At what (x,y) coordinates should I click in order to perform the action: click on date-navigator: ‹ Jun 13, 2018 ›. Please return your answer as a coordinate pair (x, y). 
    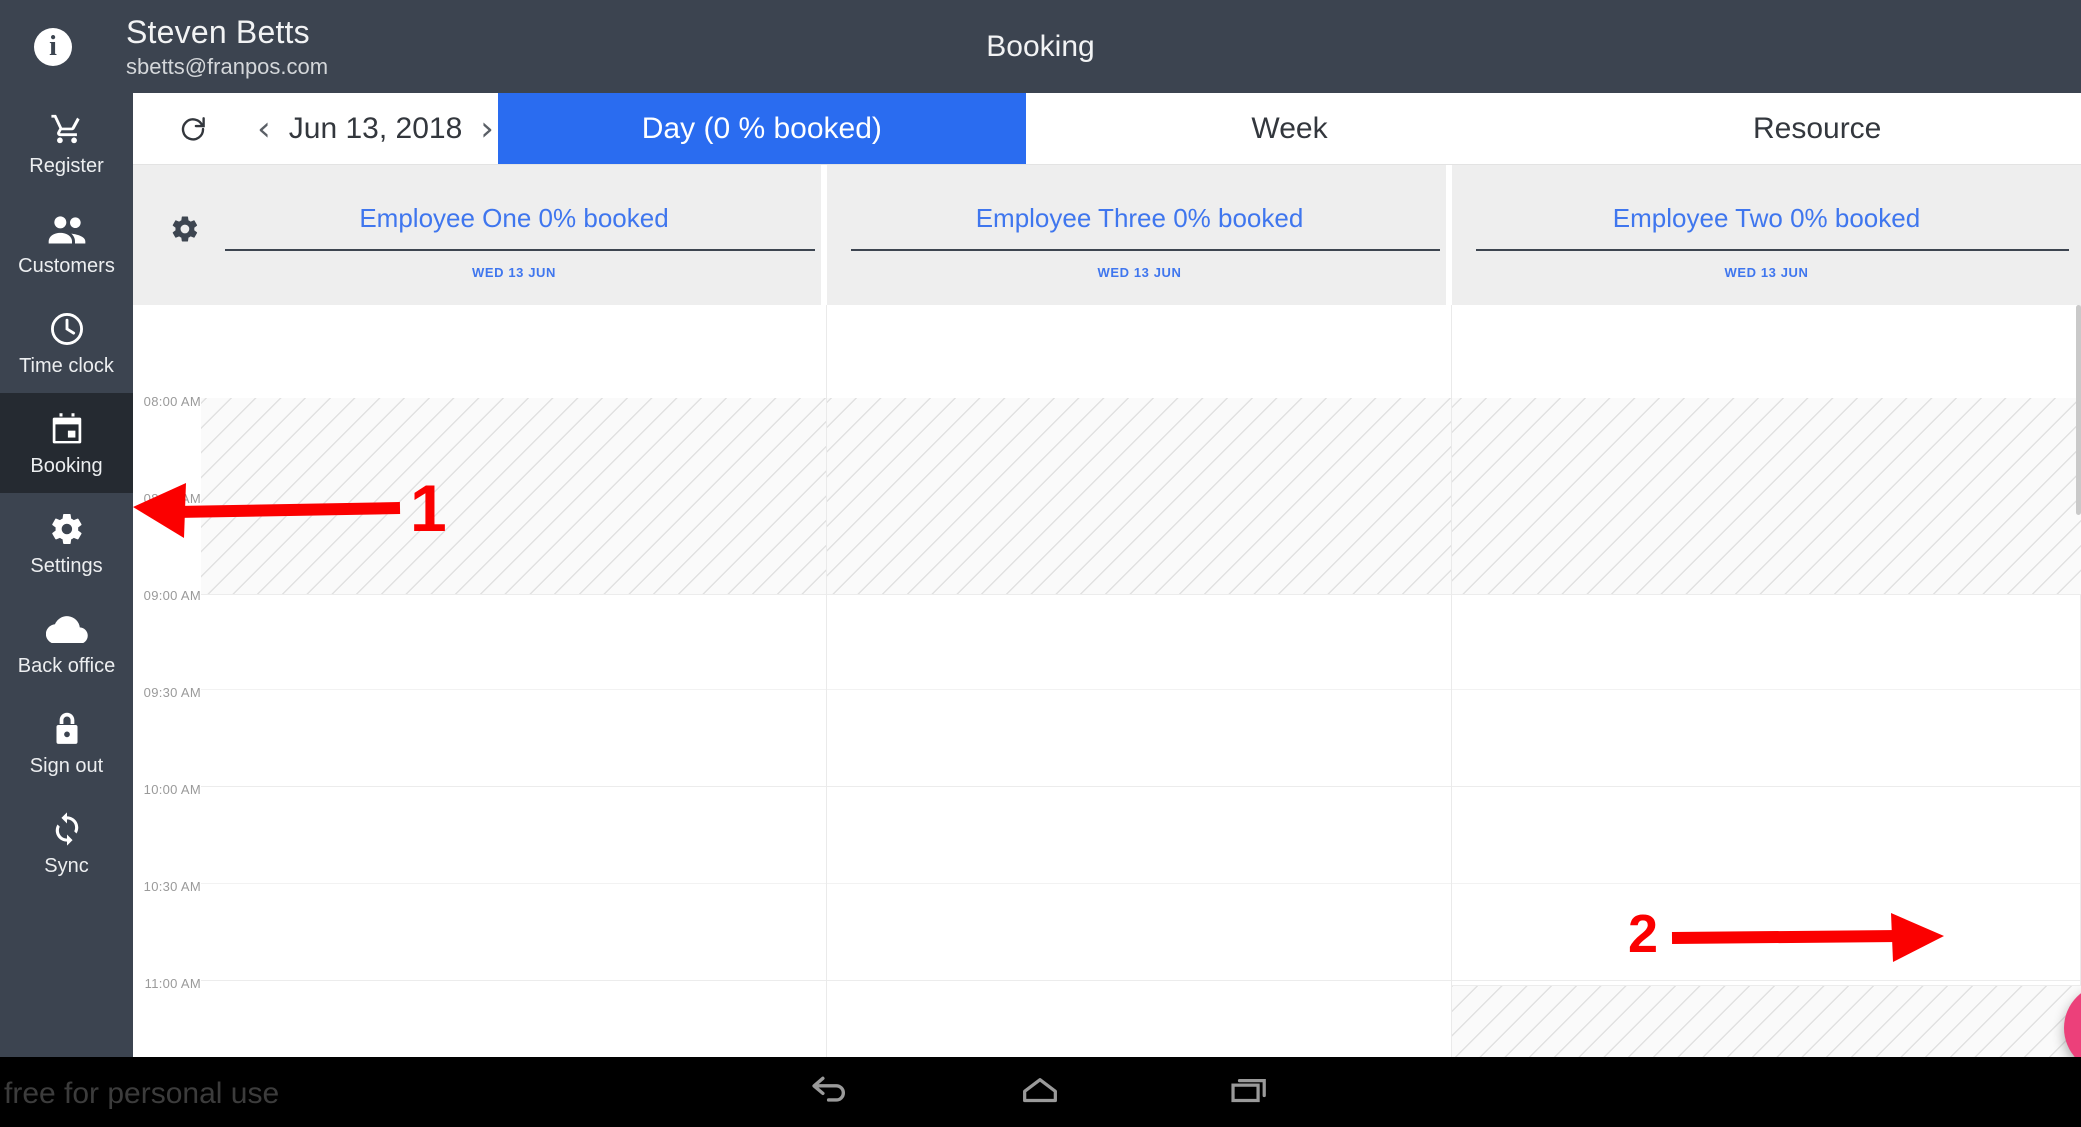
    Looking at the image, I should click on (375, 128).